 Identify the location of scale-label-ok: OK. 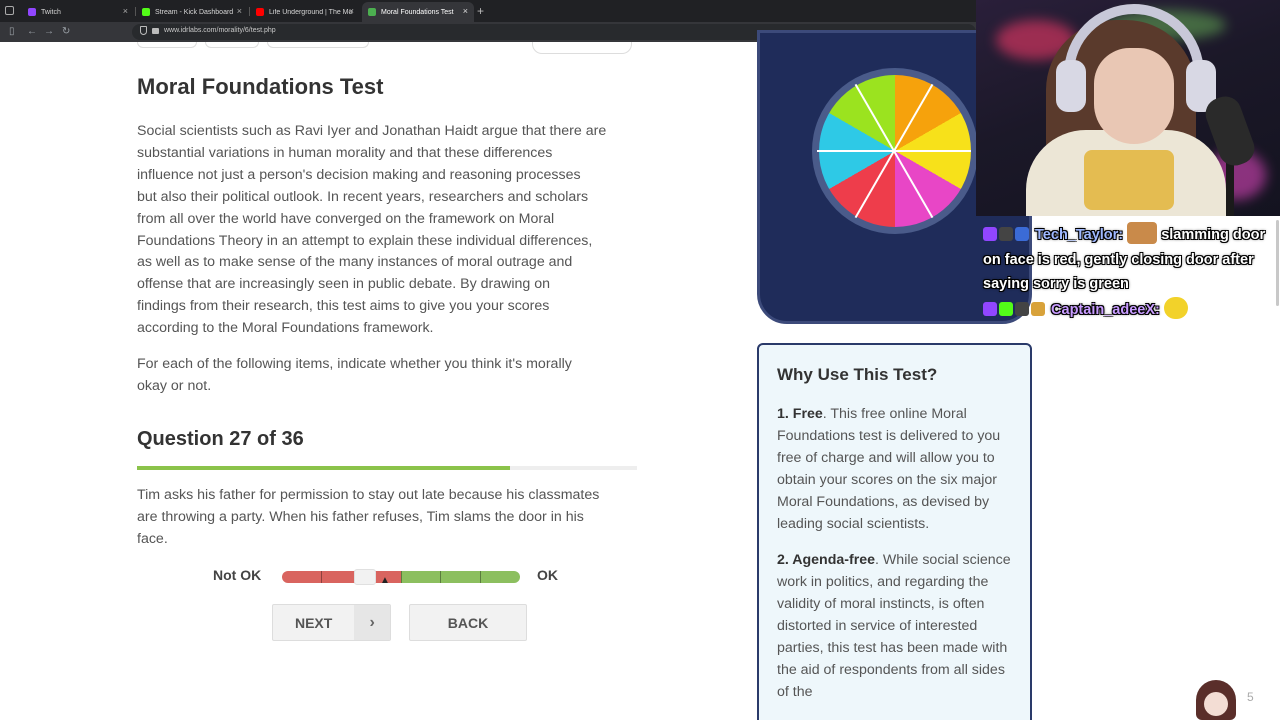
(547, 575).